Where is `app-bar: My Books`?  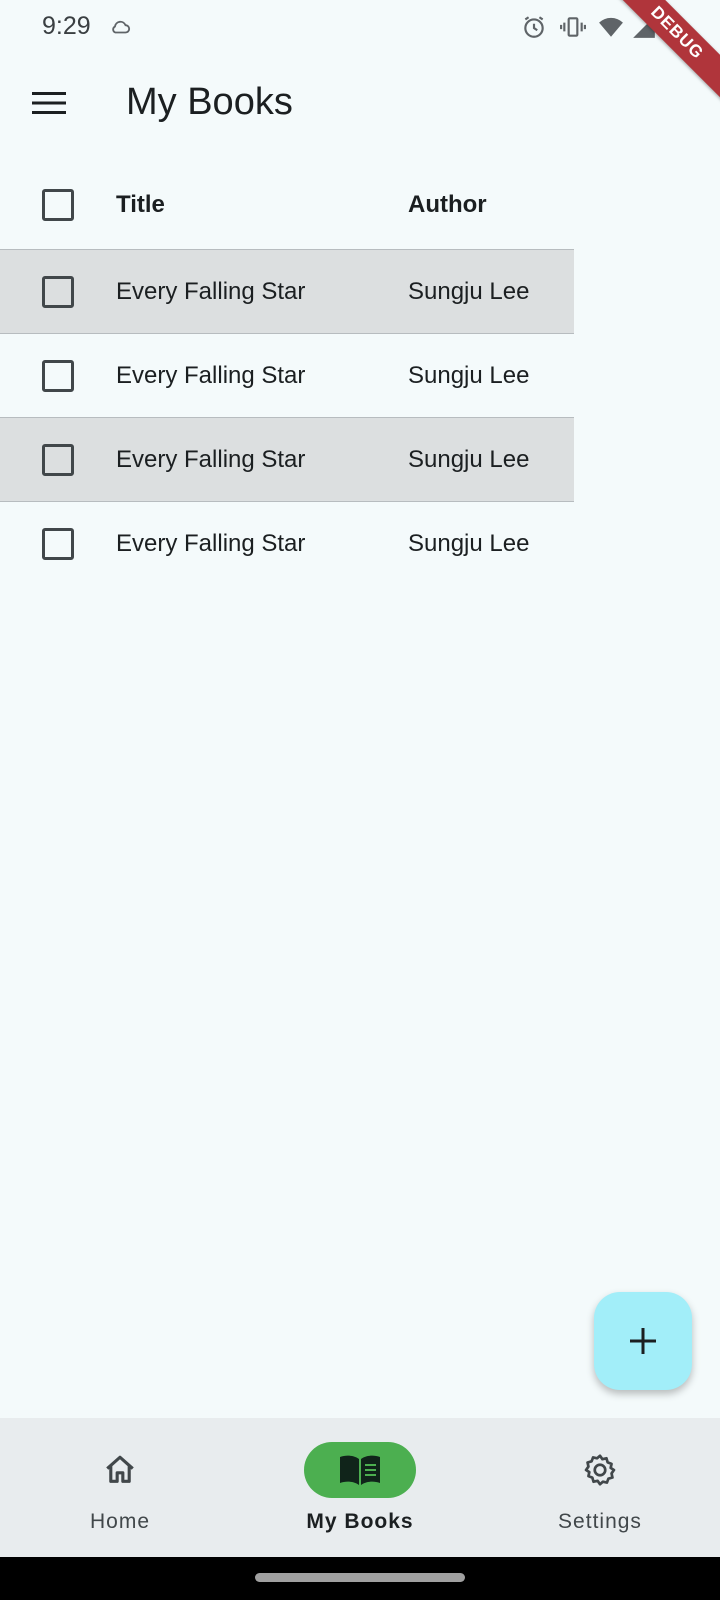
app-bar: My Books is located at coordinates (360, 102).